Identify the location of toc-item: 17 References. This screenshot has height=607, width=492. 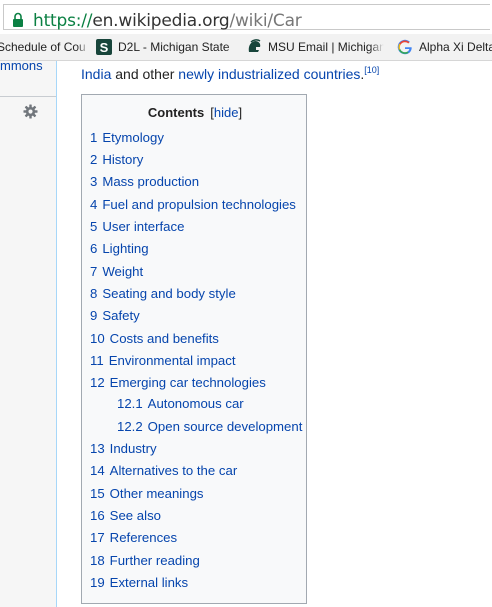
(133, 538).